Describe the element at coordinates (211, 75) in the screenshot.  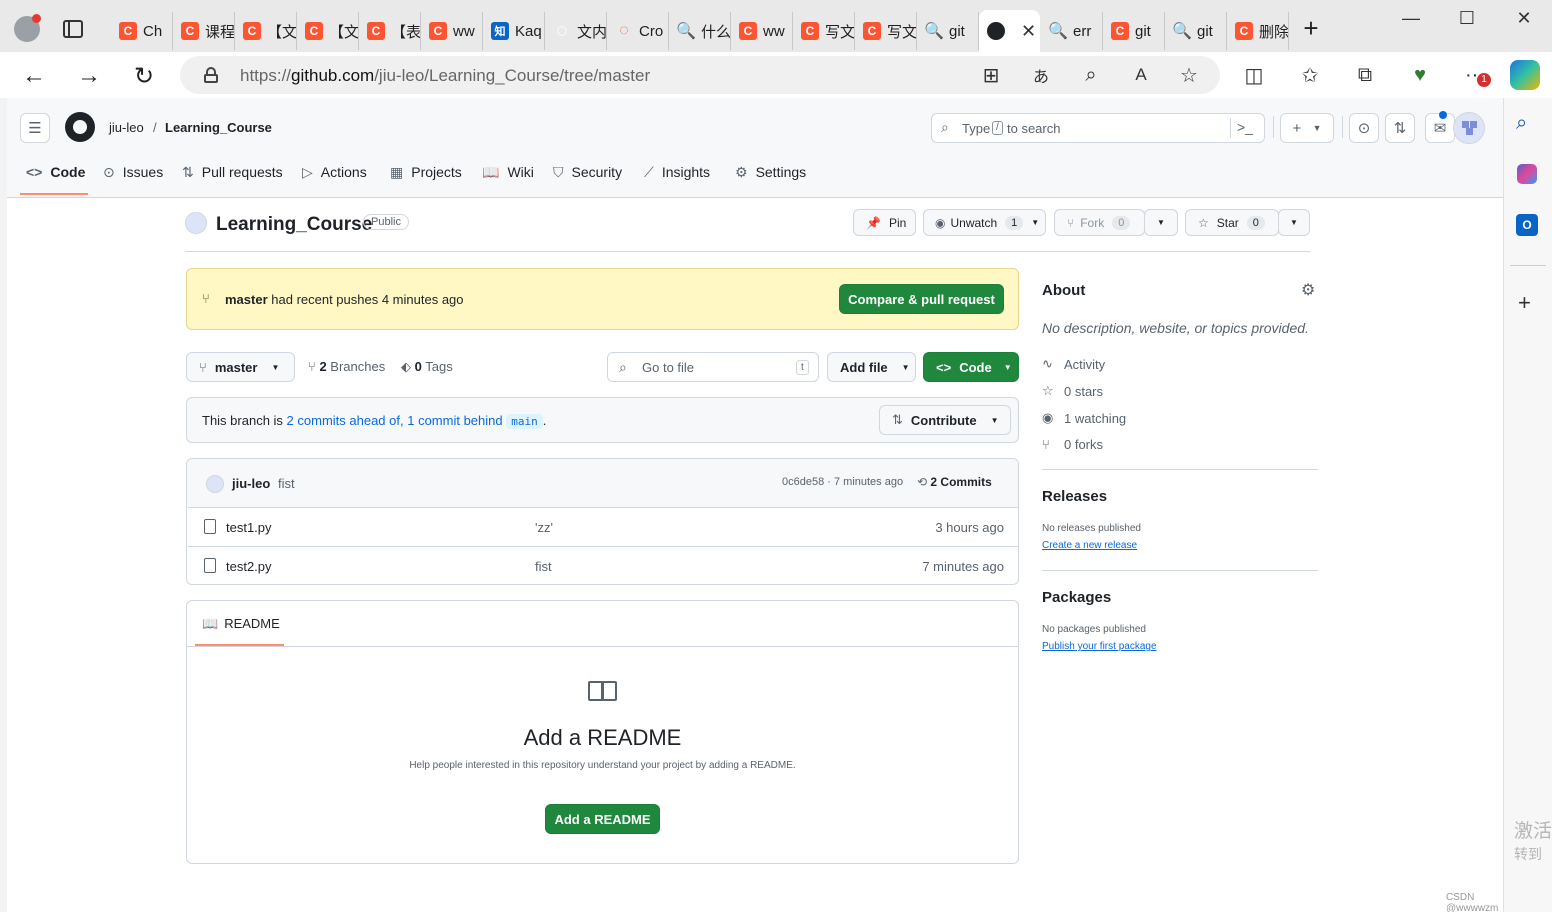
I see `lock-icon` at that location.